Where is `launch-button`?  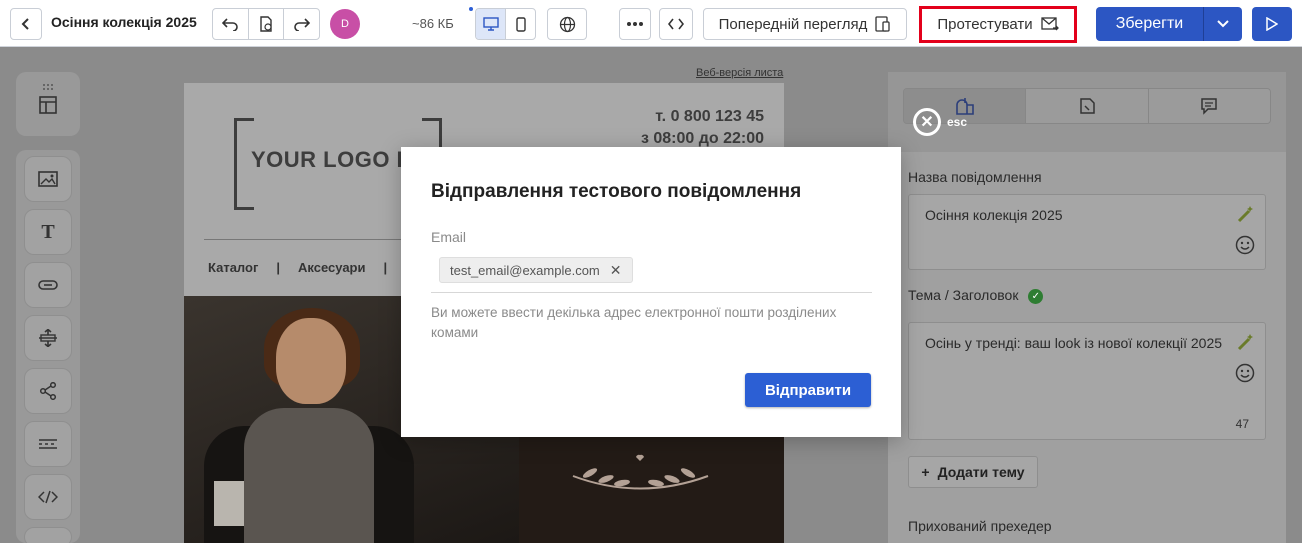 launch-button is located at coordinates (1272, 24).